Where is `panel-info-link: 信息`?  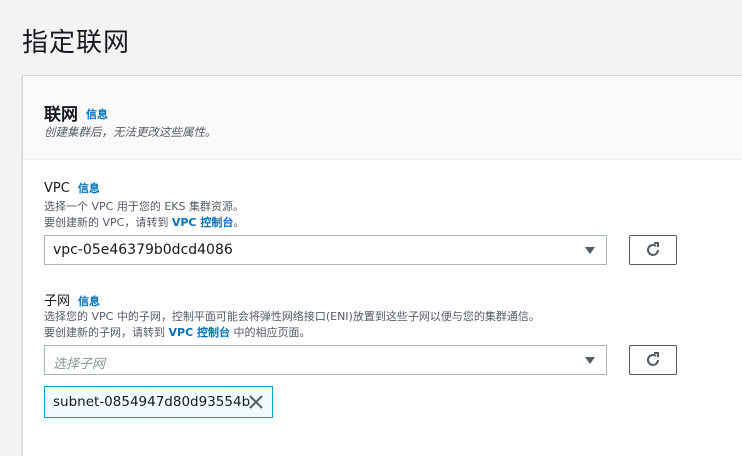 panel-info-link: 信息 is located at coordinates (97, 114).